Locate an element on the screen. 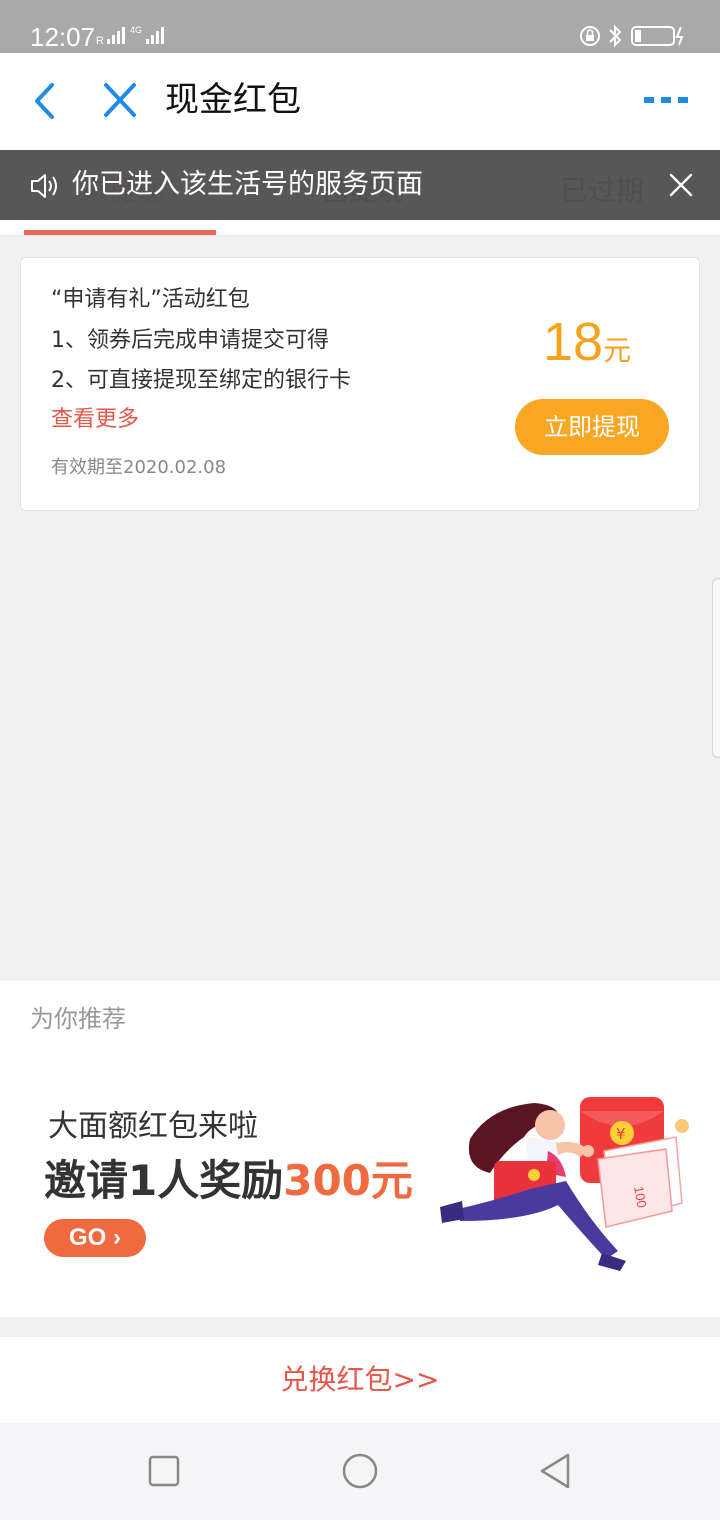 The width and height of the screenshot is (720, 1520). card-title: “申请有礼”活动红包 is located at coordinates (150, 299).